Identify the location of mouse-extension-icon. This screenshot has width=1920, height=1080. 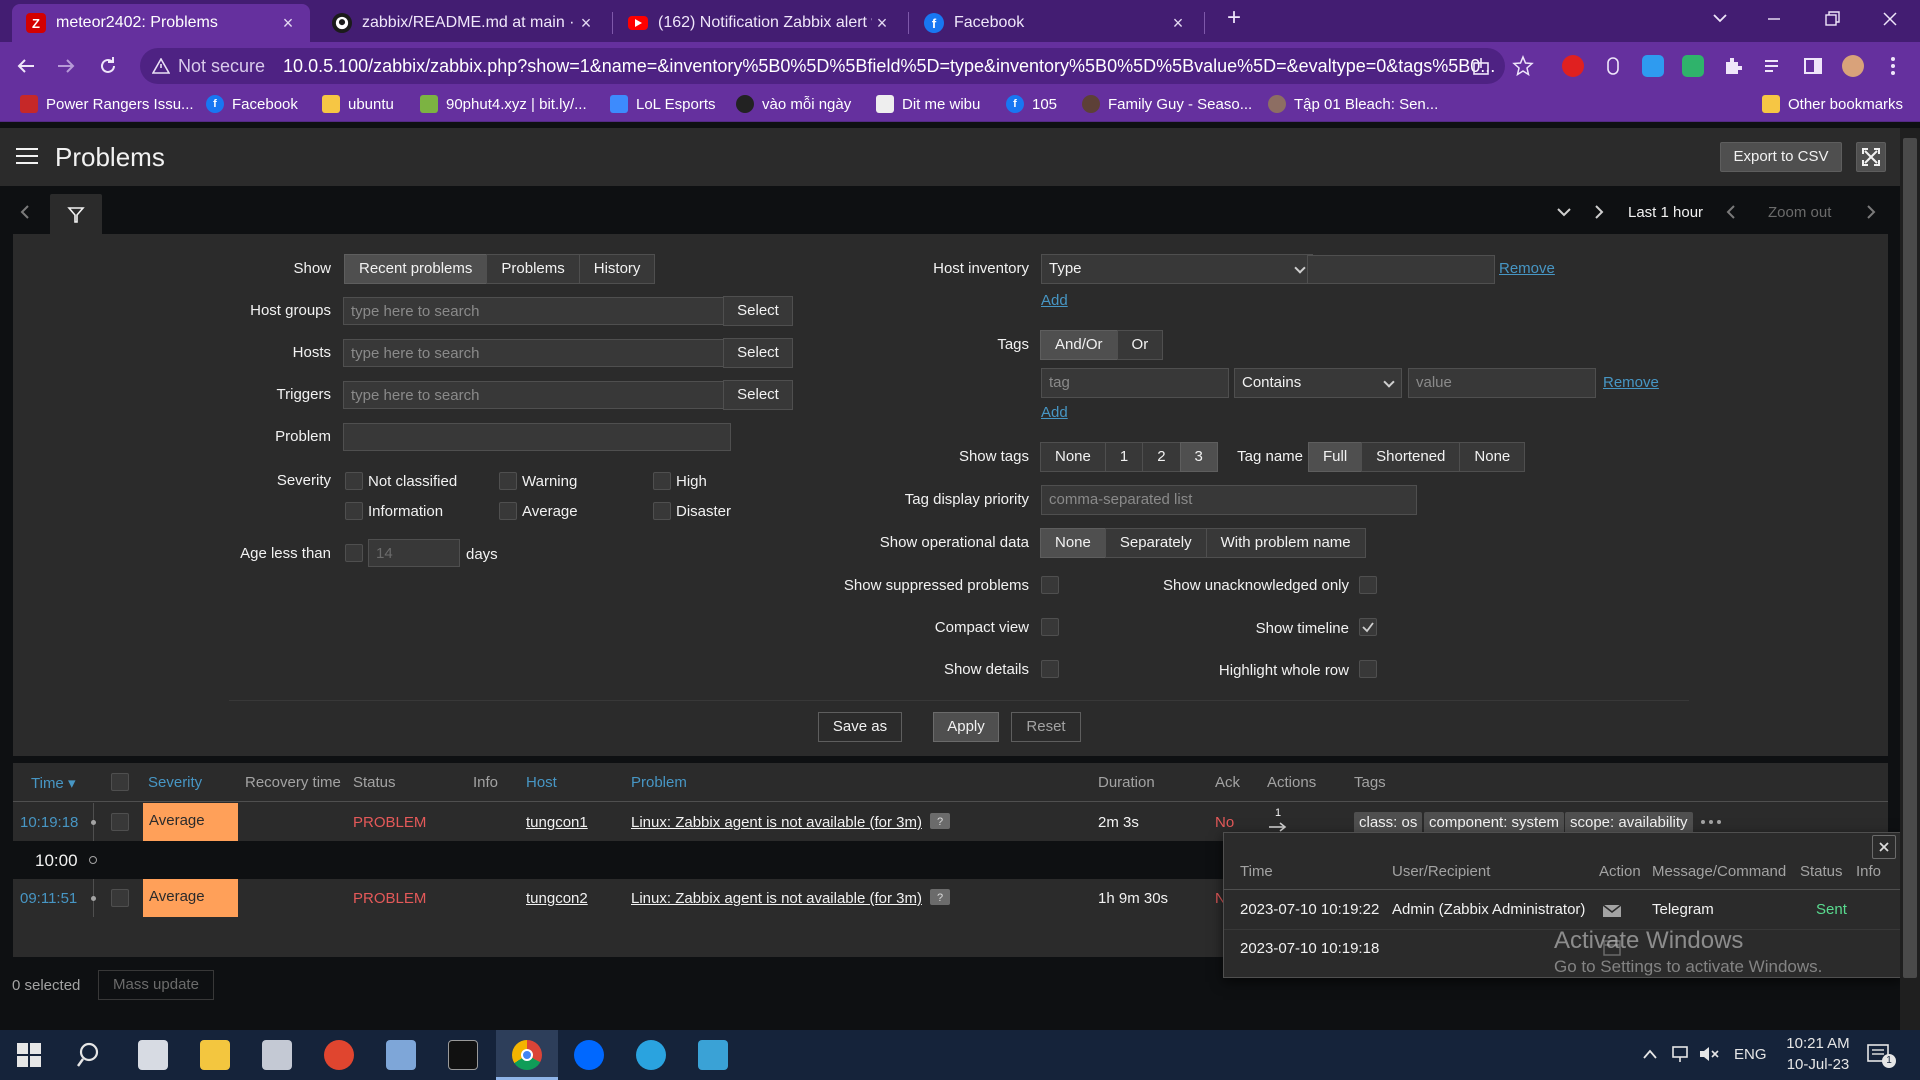
(1613, 66).